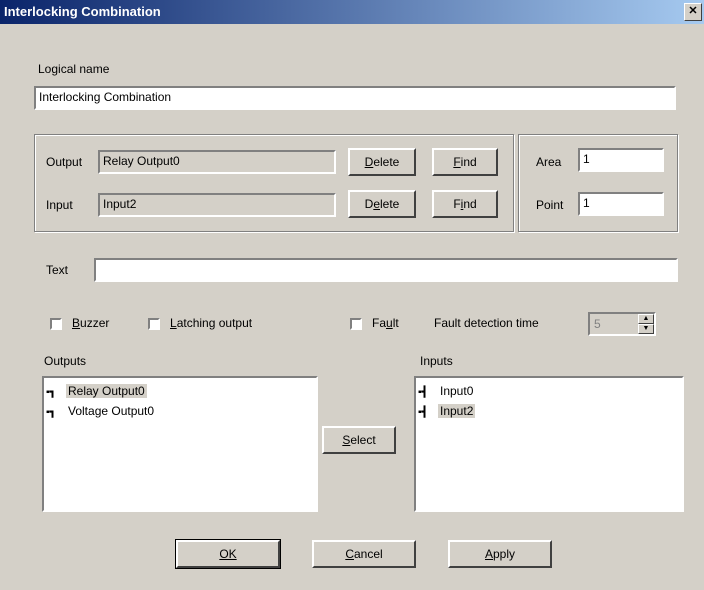 The width and height of the screenshot is (704, 590). I want to click on output-delete-rest: elete, so click(386, 162).